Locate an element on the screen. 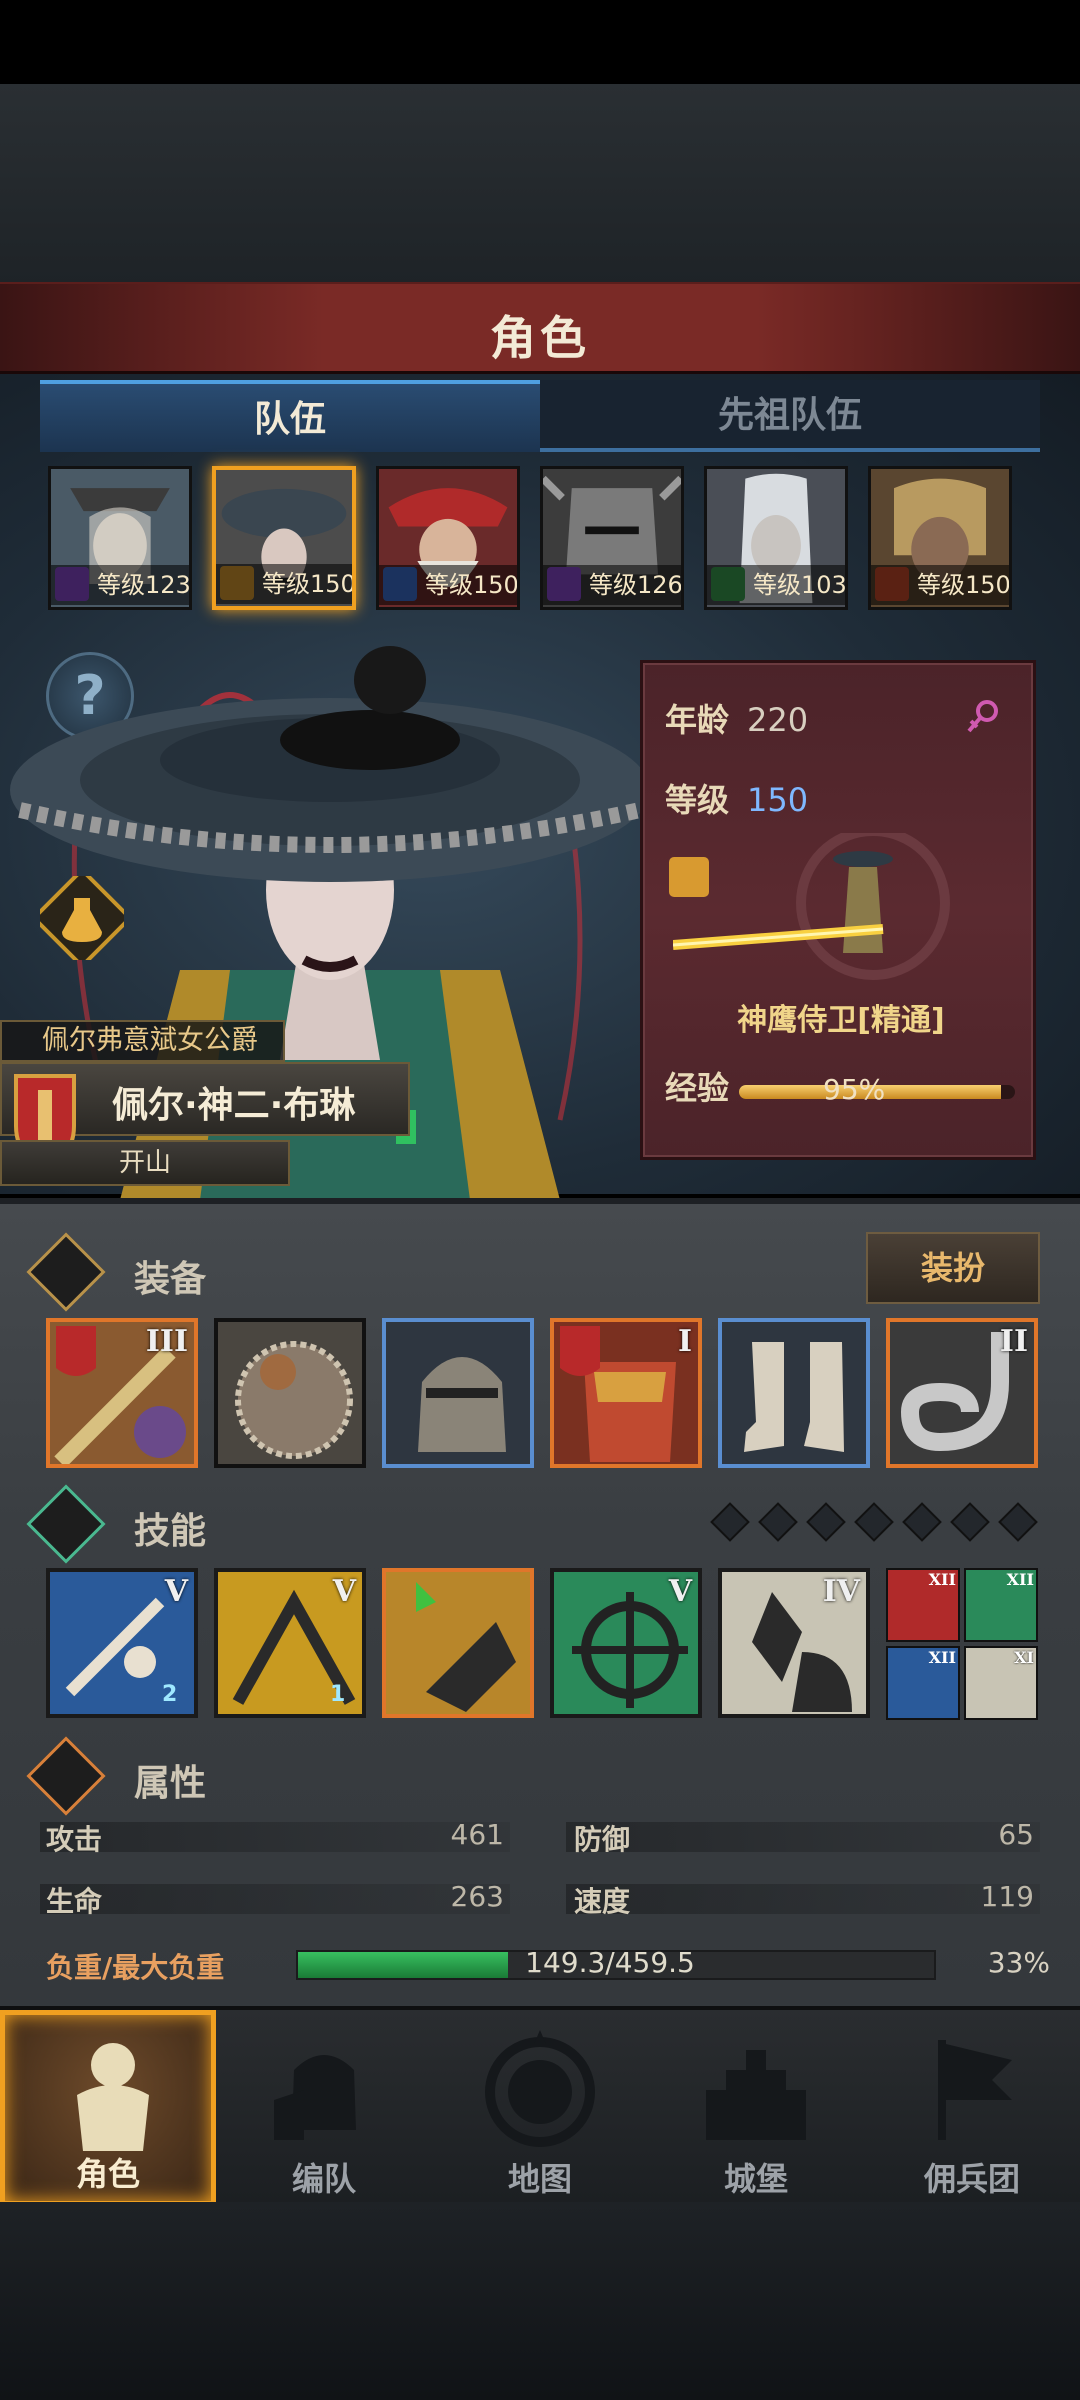 The width and height of the screenshot is (1080, 2400). star-icon is located at coordinates (66, 1524).